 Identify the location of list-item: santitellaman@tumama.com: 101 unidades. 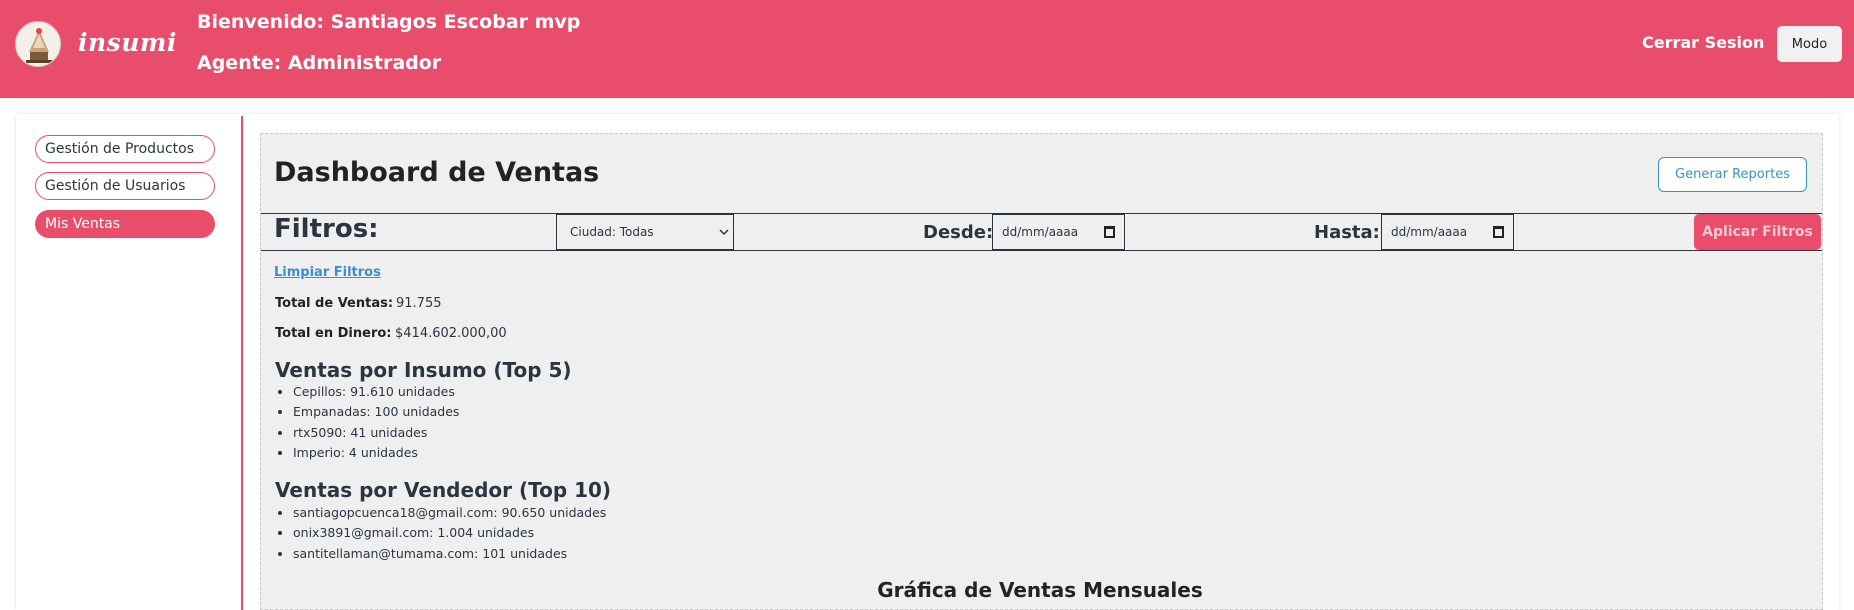
(449, 554).